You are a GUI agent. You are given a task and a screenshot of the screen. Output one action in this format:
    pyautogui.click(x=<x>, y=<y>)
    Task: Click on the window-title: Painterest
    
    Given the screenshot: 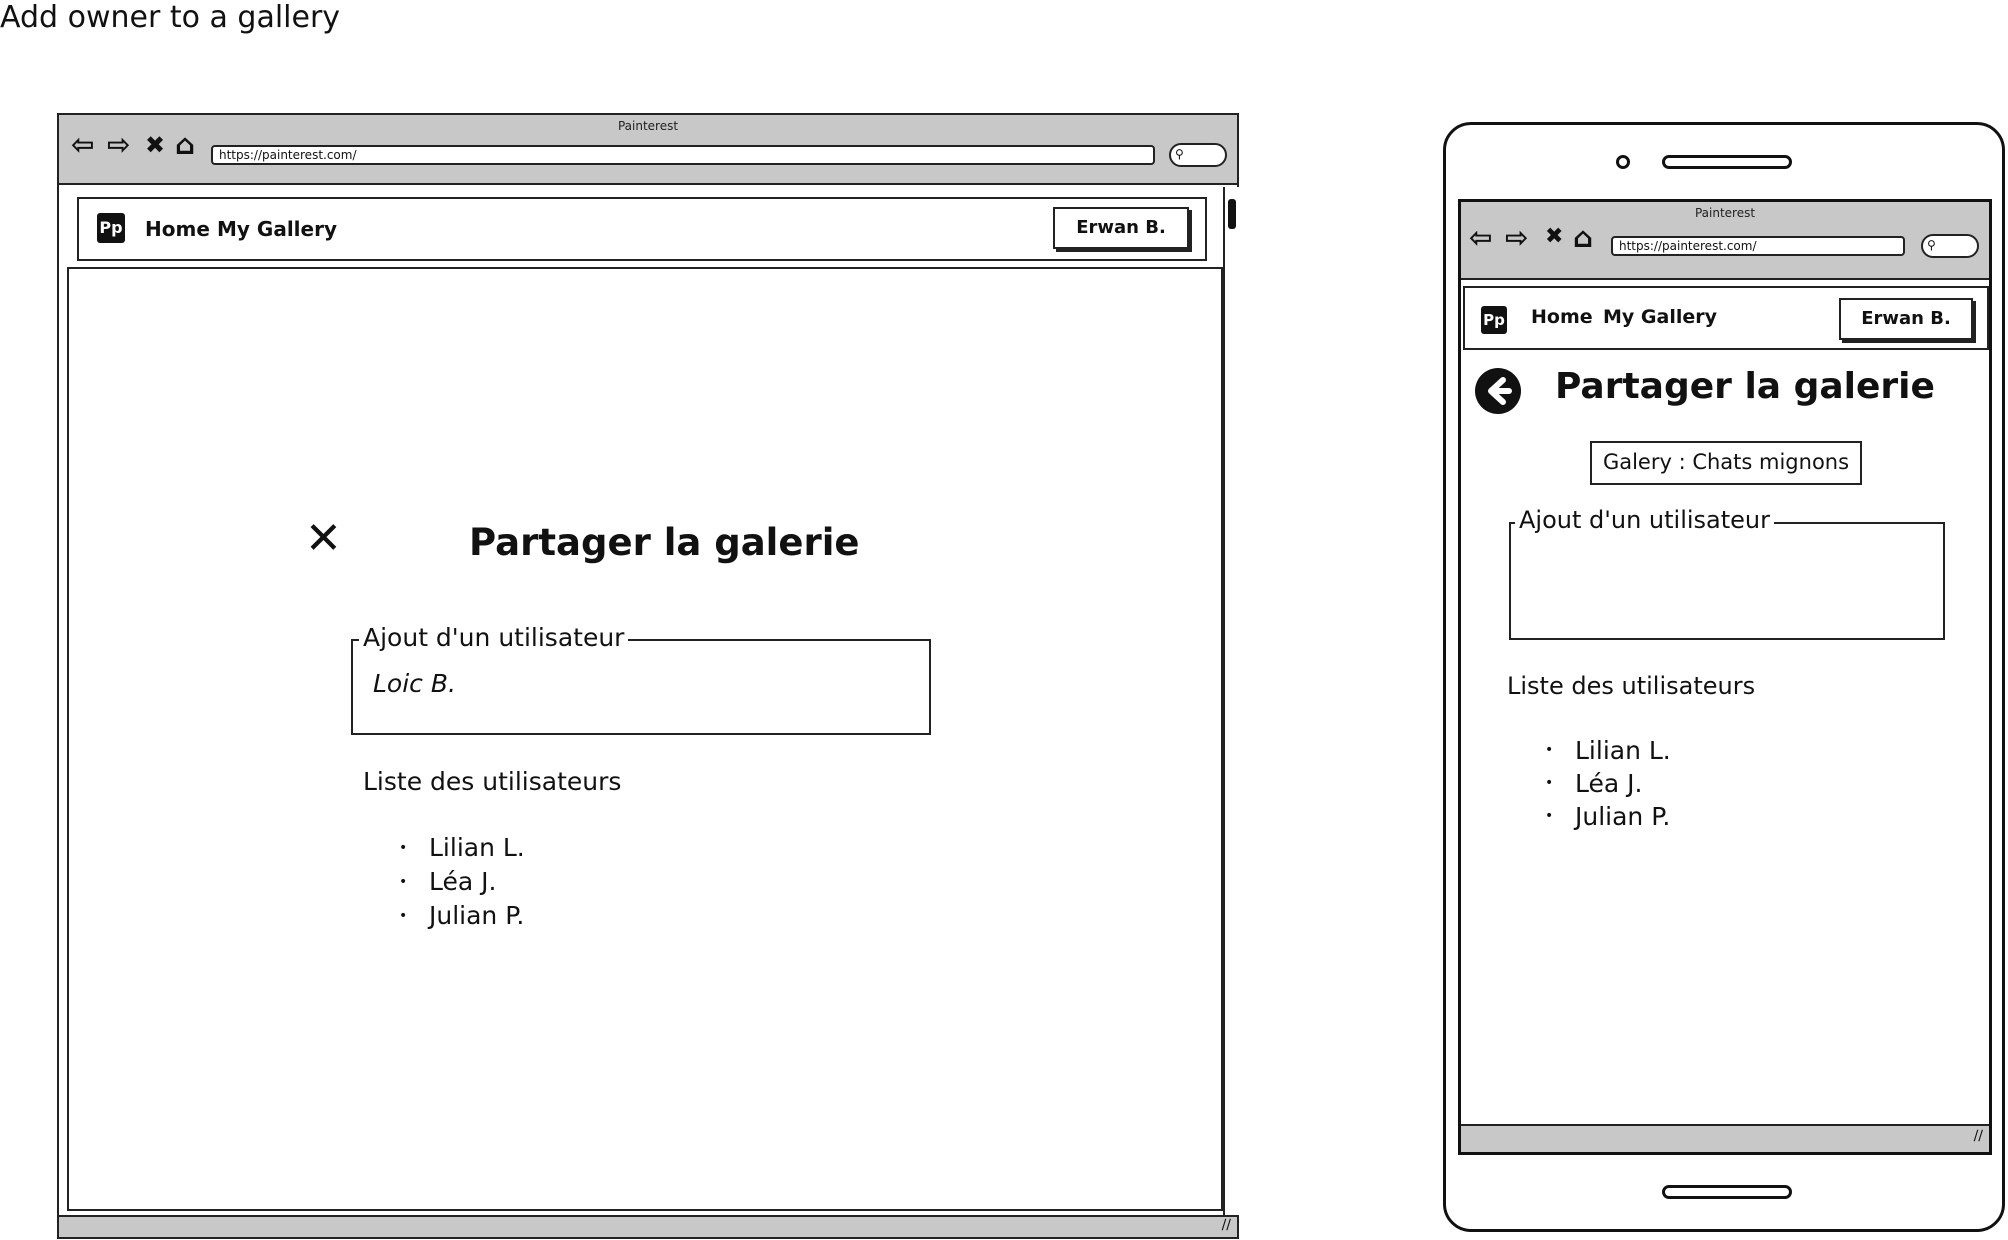 What is the action you would take?
    pyautogui.click(x=648, y=126)
    